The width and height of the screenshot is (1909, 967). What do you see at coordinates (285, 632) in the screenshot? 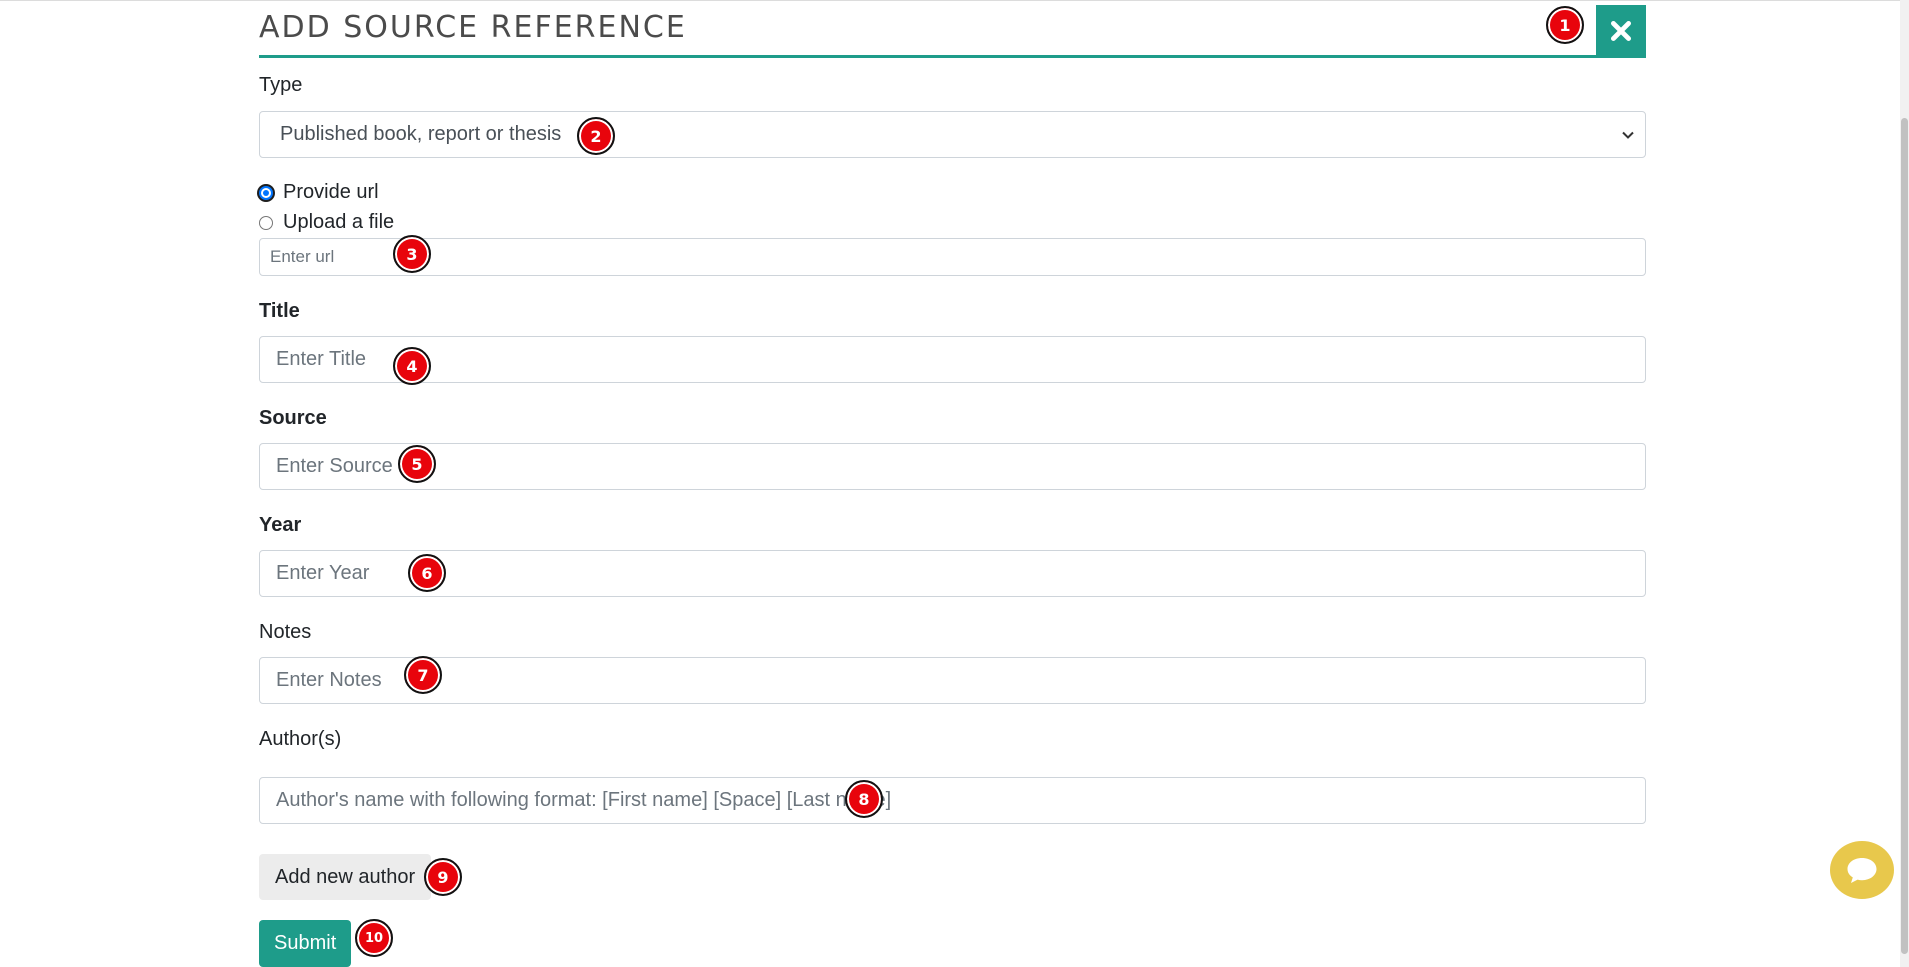
I see `notes-label: Notes` at bounding box center [285, 632].